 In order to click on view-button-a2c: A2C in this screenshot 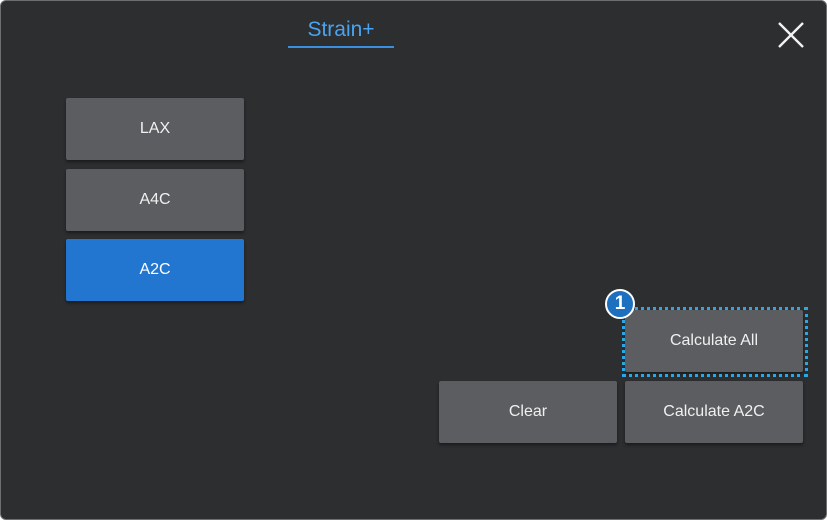, I will do `click(155, 270)`.